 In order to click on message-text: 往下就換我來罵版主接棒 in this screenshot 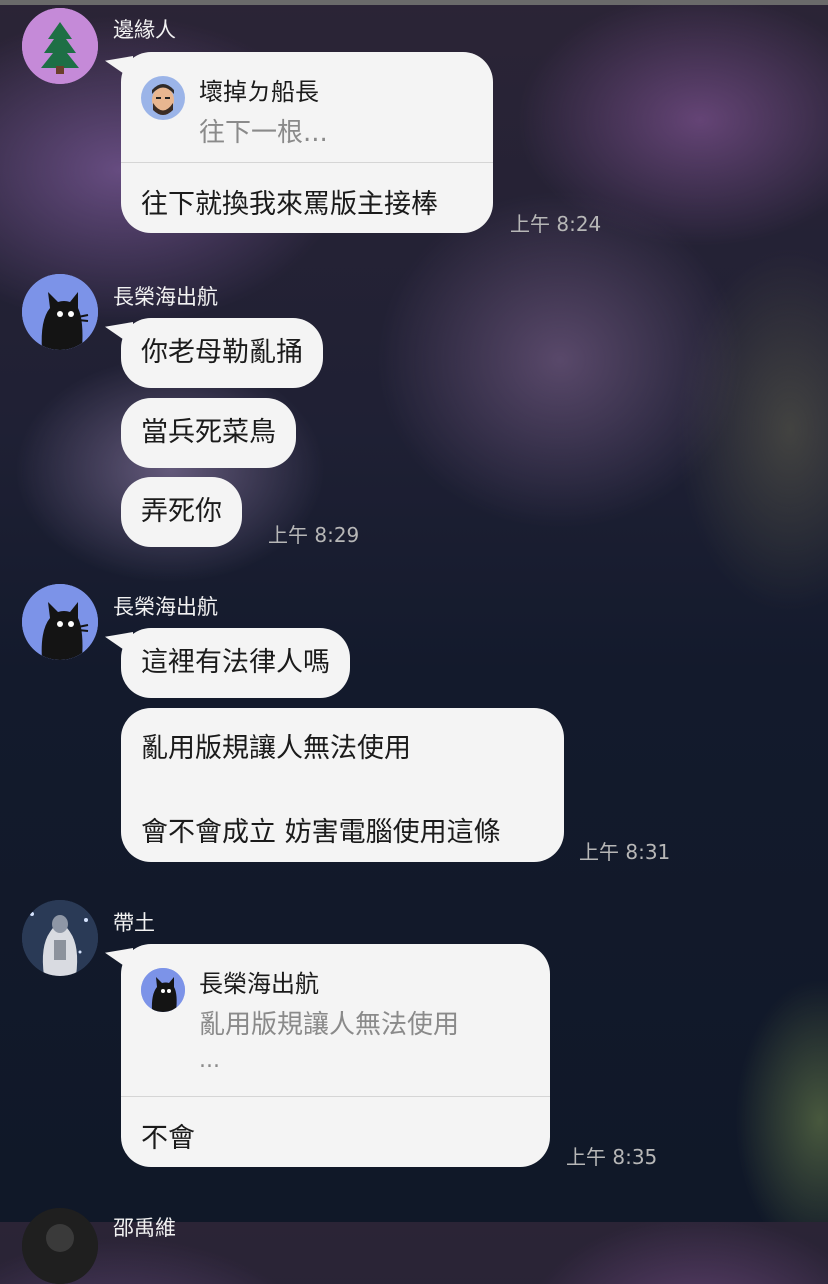, I will do `click(289, 204)`.